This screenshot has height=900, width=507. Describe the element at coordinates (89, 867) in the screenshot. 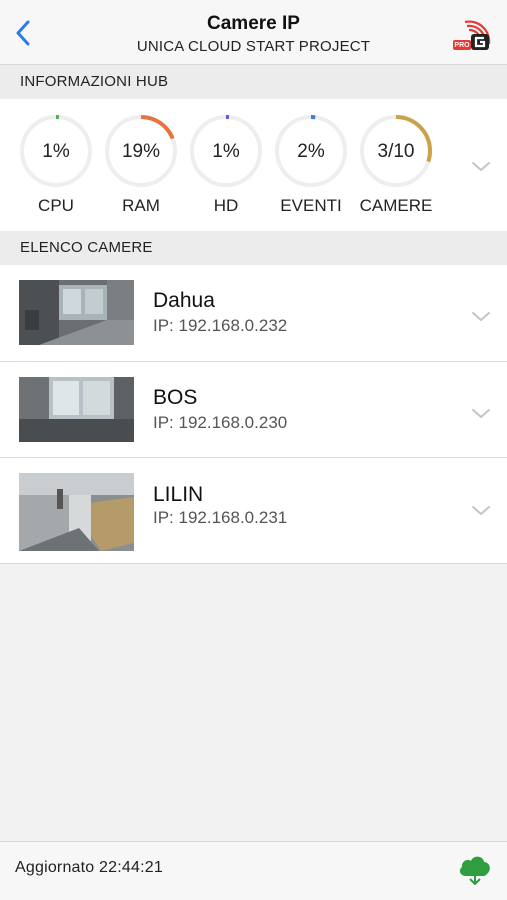

I see `last-updated-text: Aggiornato 22:44:21` at that location.